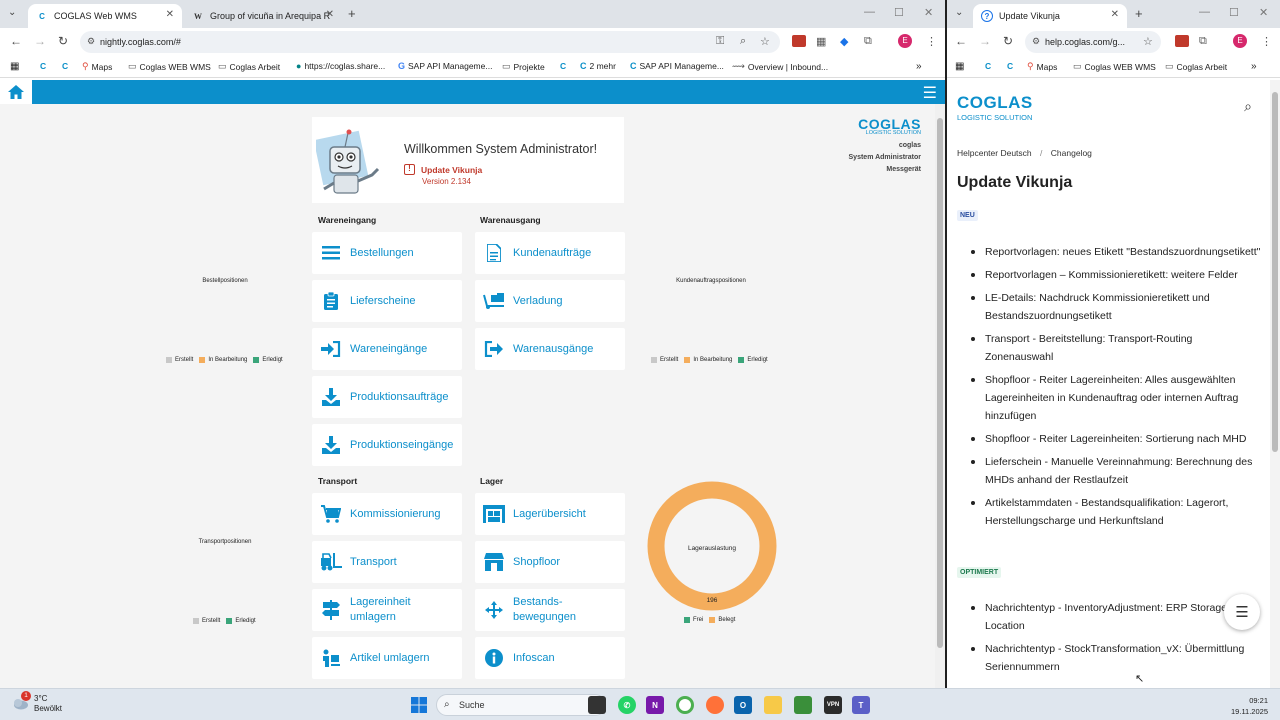 The width and height of the screenshot is (1280, 720). What do you see at coordinates (1249, 706) in the screenshot?
I see `system-clock: 09:21 19.11.2025` at bounding box center [1249, 706].